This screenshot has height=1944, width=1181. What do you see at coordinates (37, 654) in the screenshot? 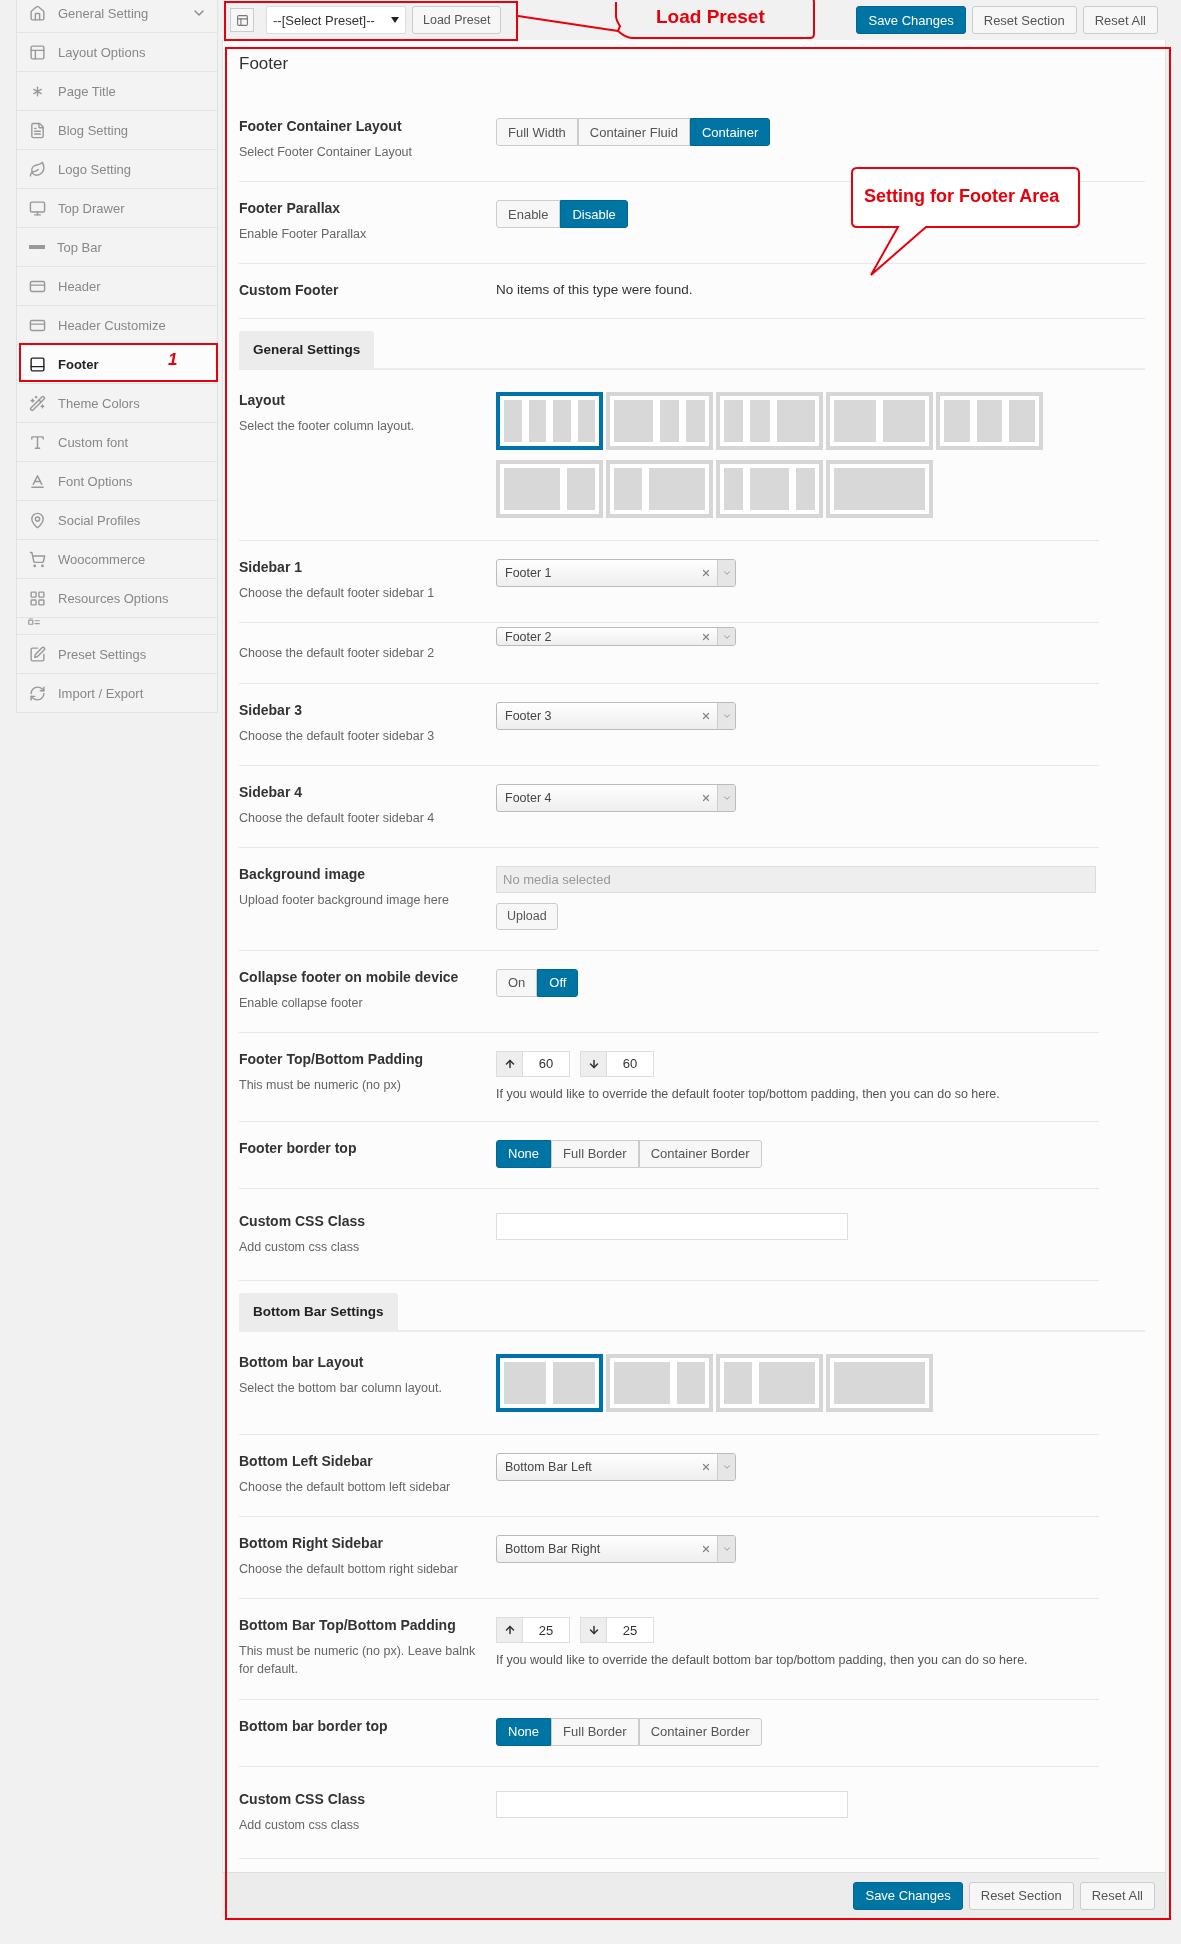
I see `edit-icon` at bounding box center [37, 654].